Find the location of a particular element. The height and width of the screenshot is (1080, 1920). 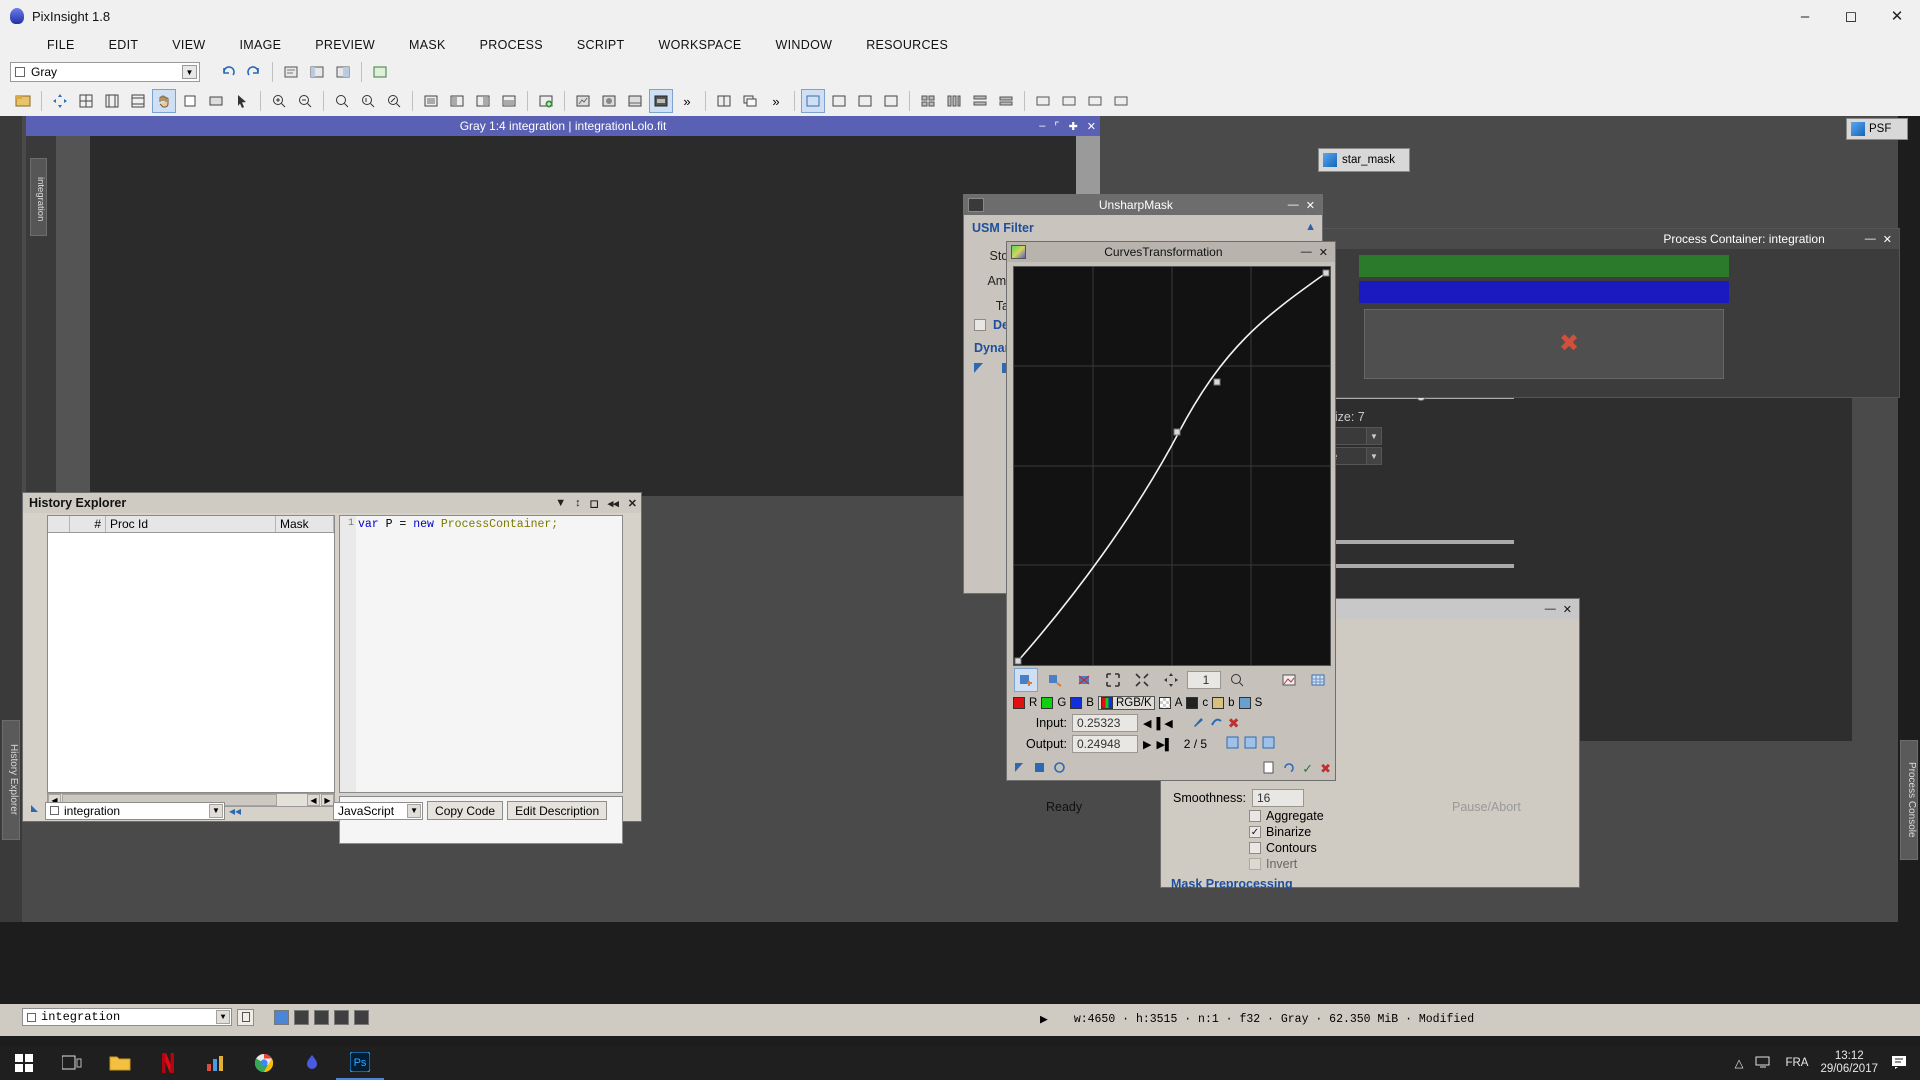

misc-b-icon is located at coordinates (1069, 101).